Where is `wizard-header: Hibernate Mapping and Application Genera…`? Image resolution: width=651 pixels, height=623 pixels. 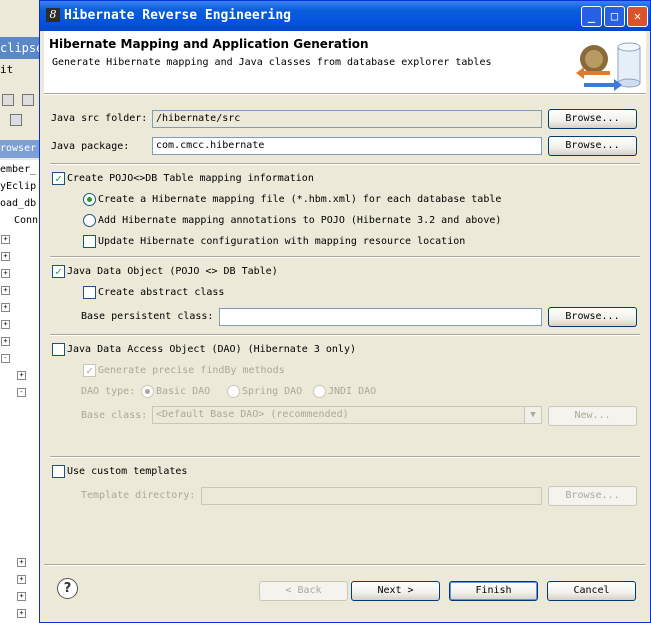 wizard-header: Hibernate Mapping and Application Genera… is located at coordinates (345, 62).